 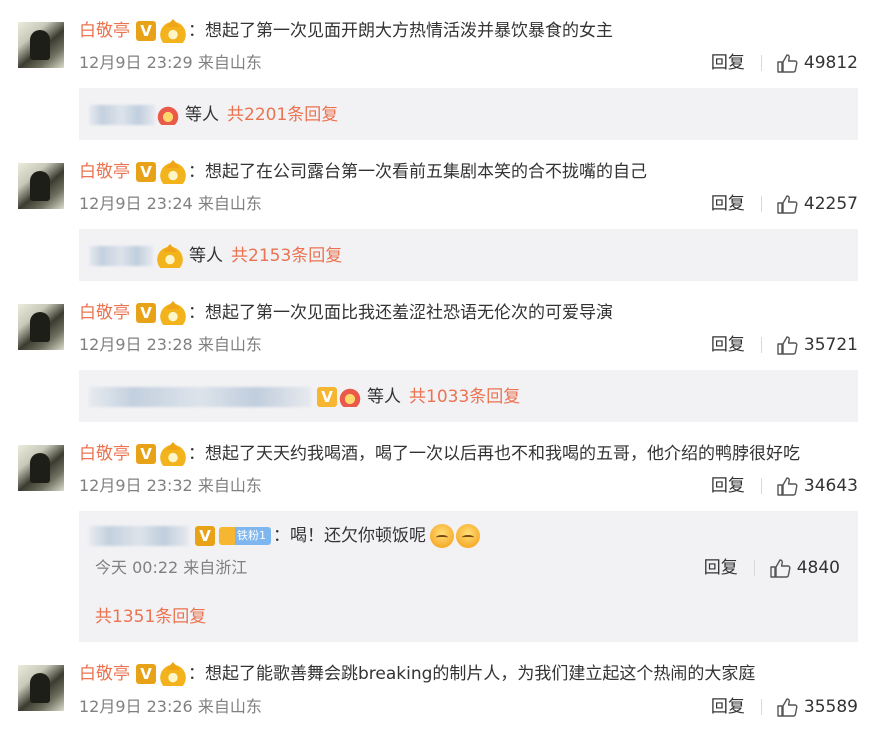 What do you see at coordinates (139, 536) in the screenshot?
I see `blurred-username` at bounding box center [139, 536].